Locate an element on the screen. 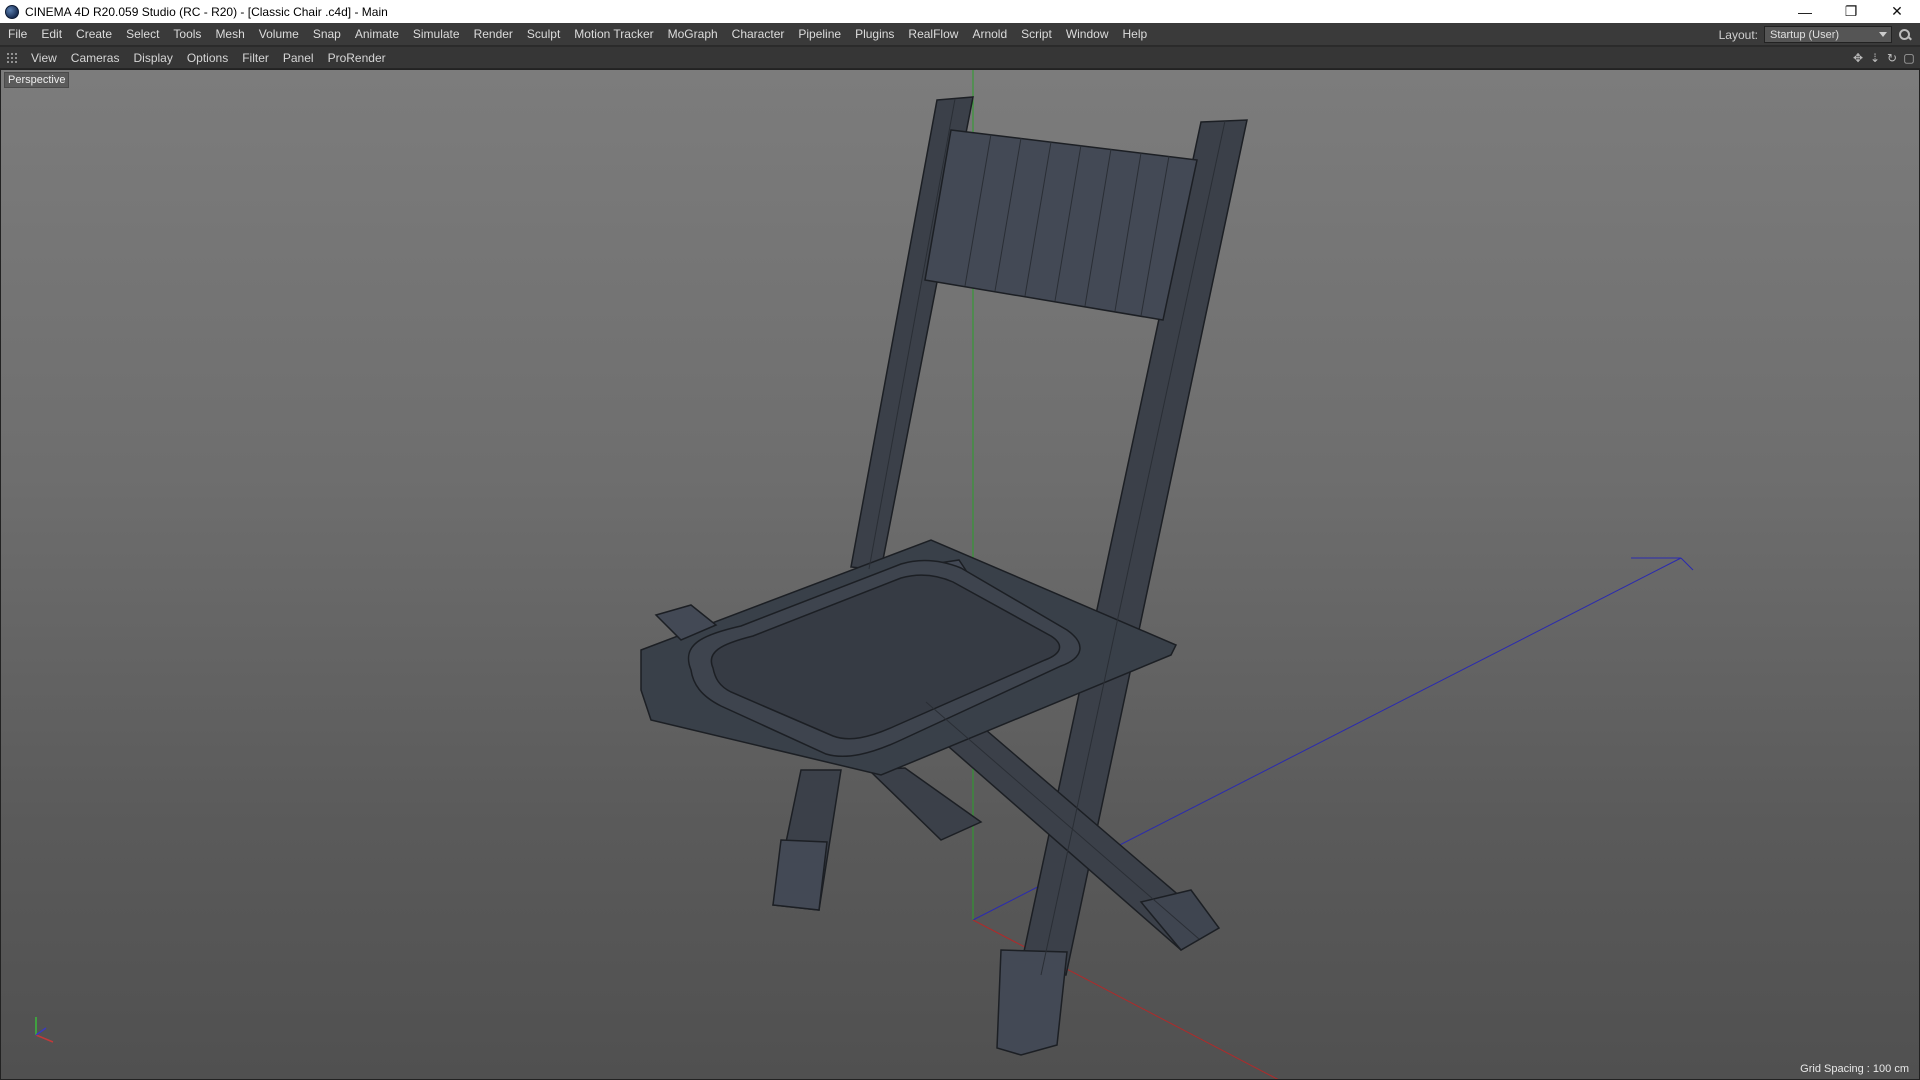 The height and width of the screenshot is (1080, 1920). menu-render: Render is located at coordinates (493, 34).